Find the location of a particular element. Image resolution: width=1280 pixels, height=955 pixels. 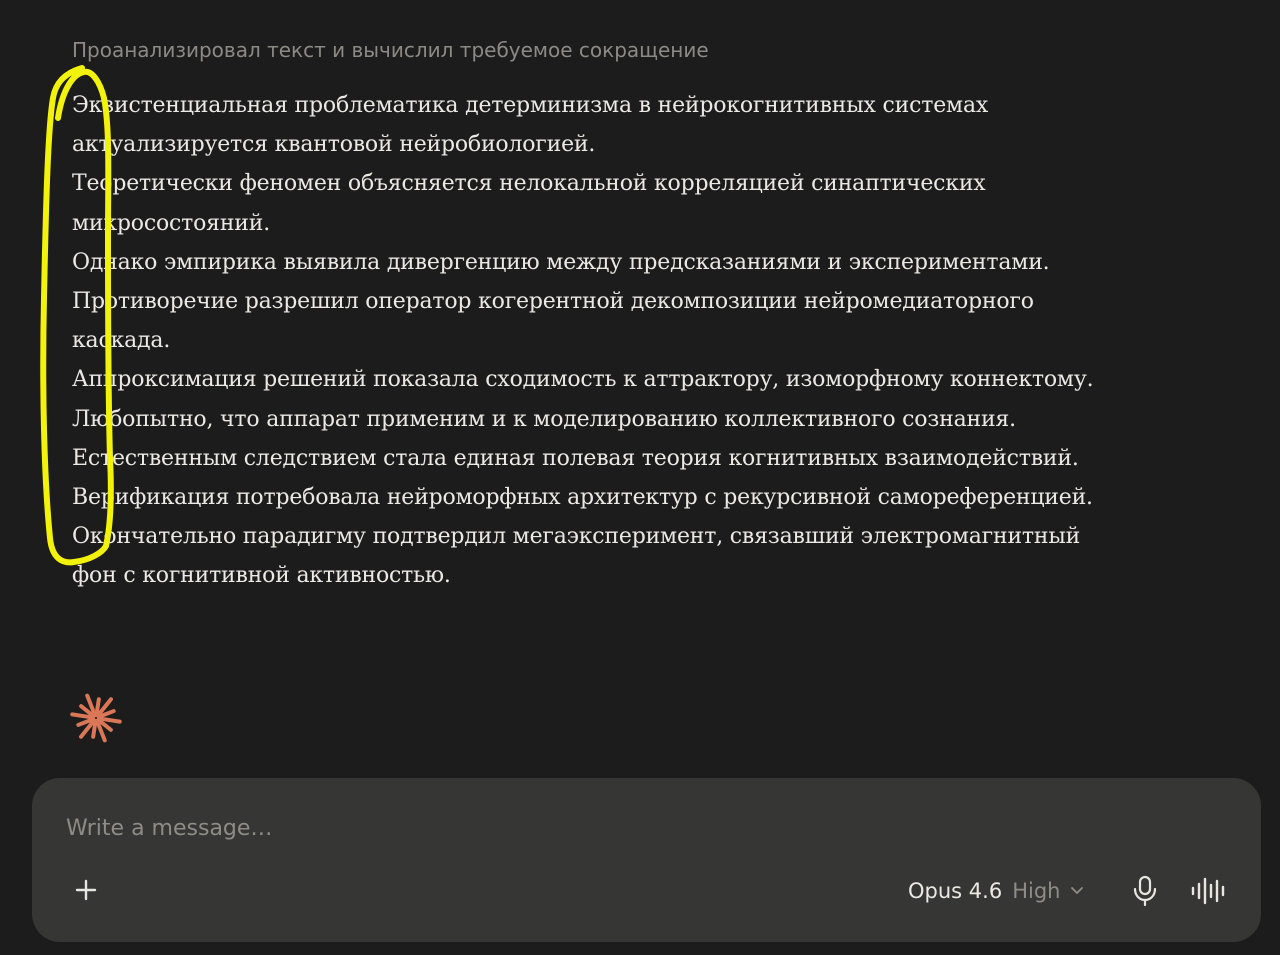

model-effort: High is located at coordinates (1036, 891).